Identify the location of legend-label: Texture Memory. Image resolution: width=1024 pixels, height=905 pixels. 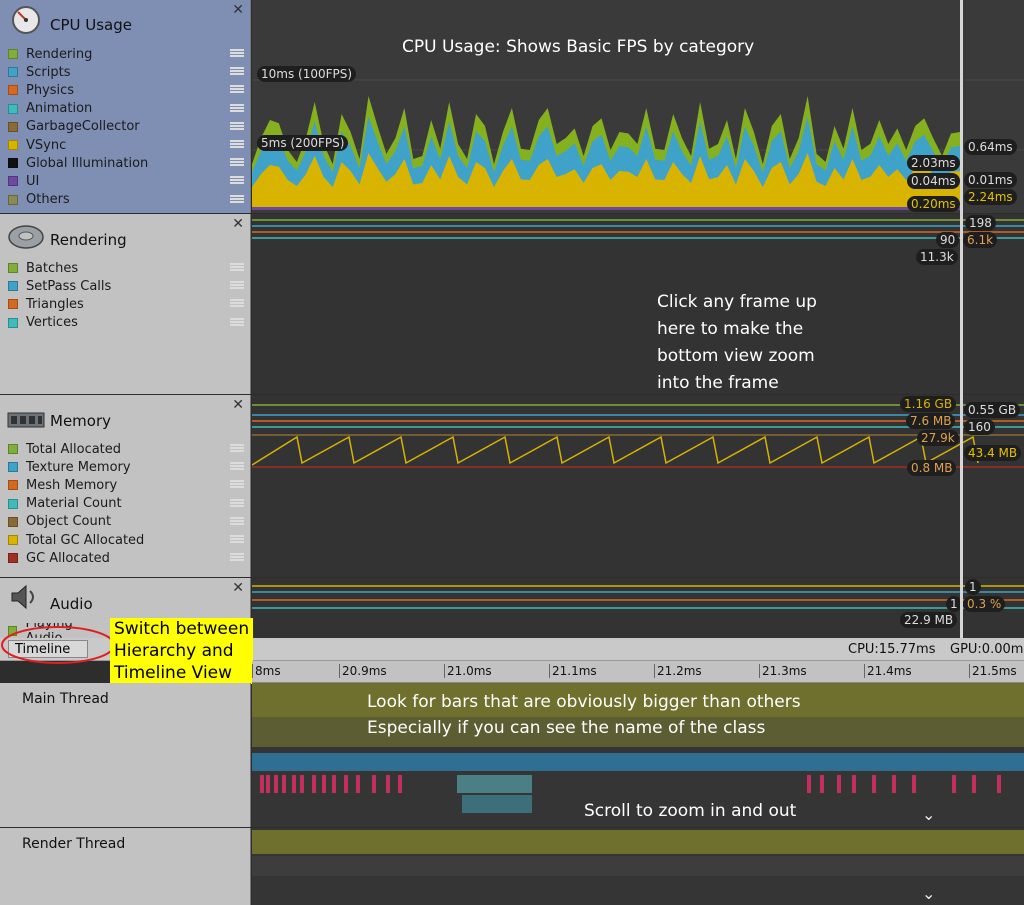
(78, 467).